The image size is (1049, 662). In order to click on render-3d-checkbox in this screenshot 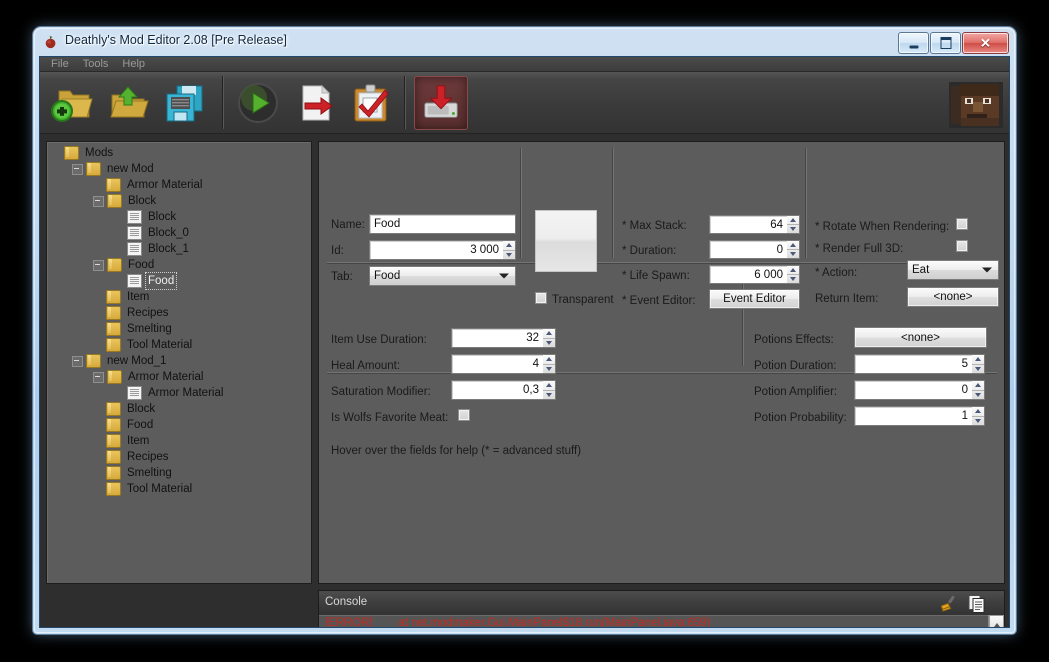, I will do `click(962, 246)`.